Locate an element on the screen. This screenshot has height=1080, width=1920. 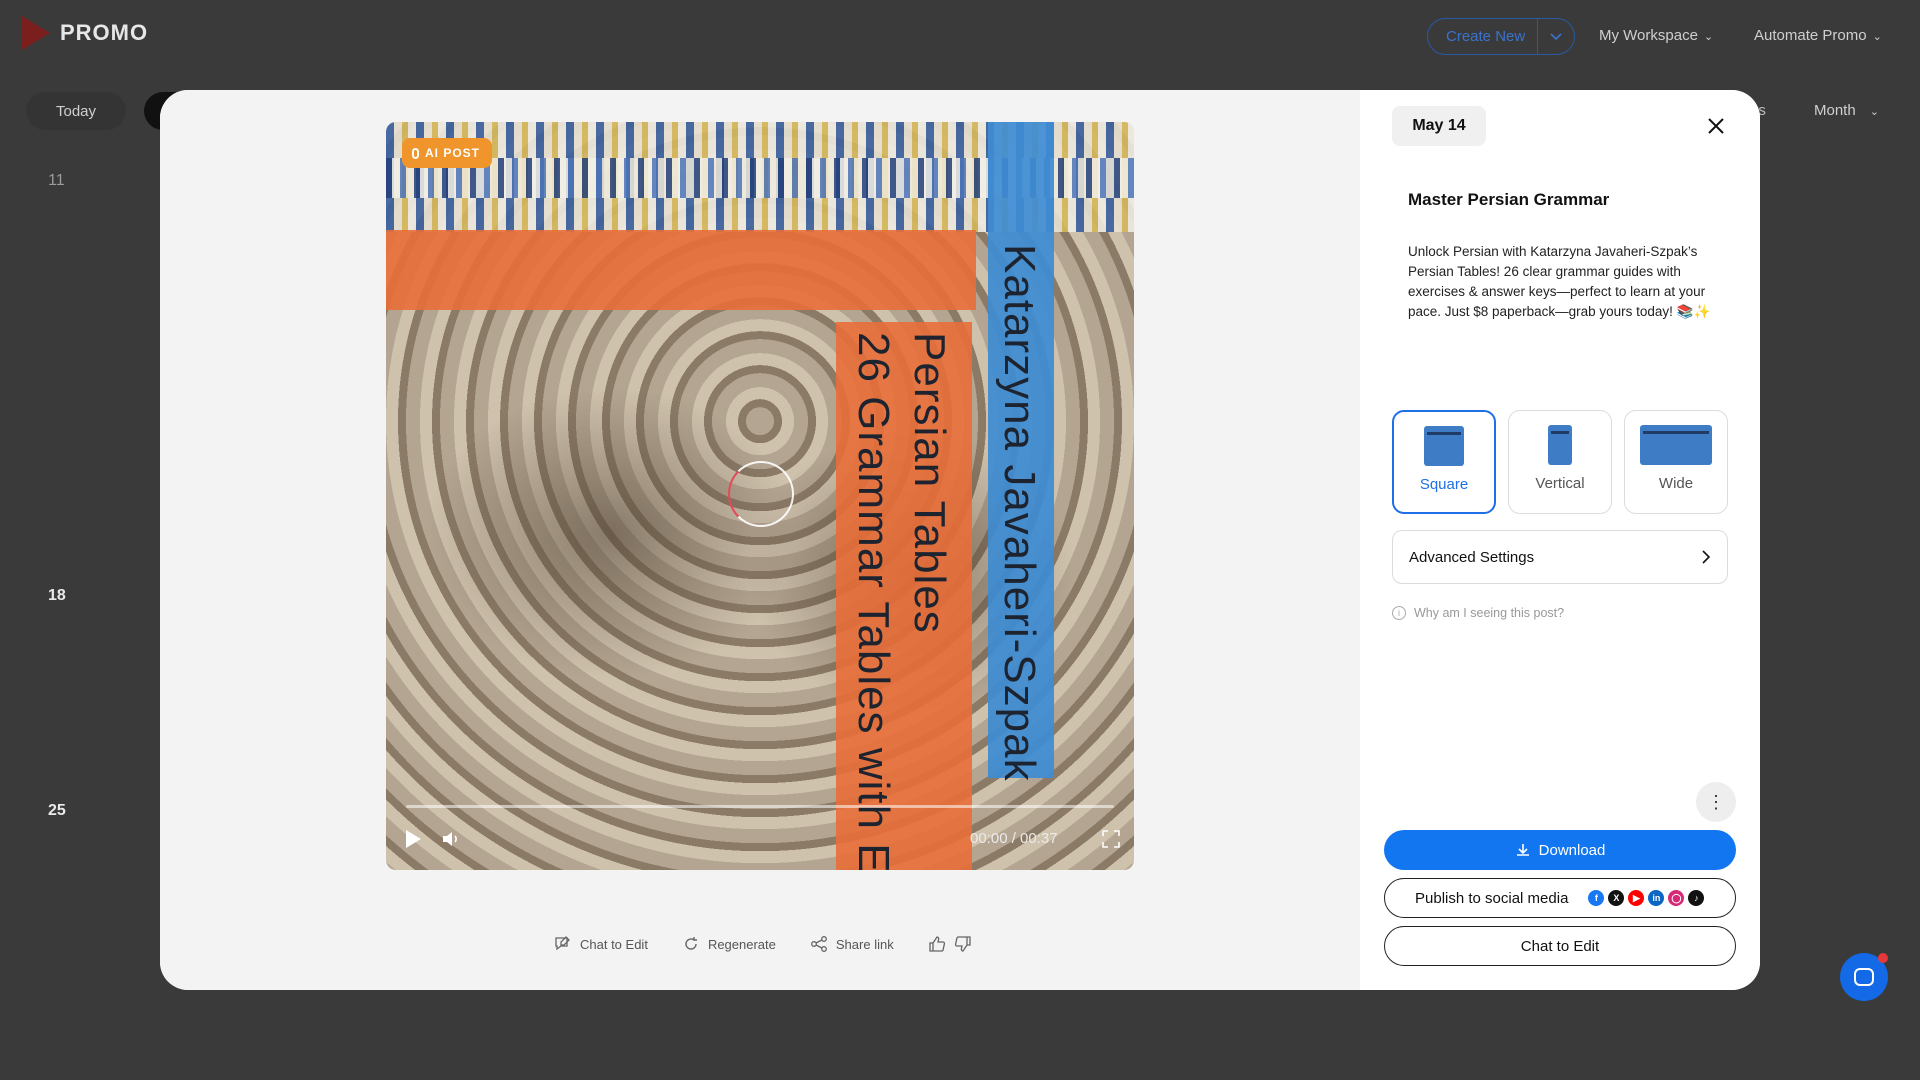
download-icon is located at coordinates (1522, 850).